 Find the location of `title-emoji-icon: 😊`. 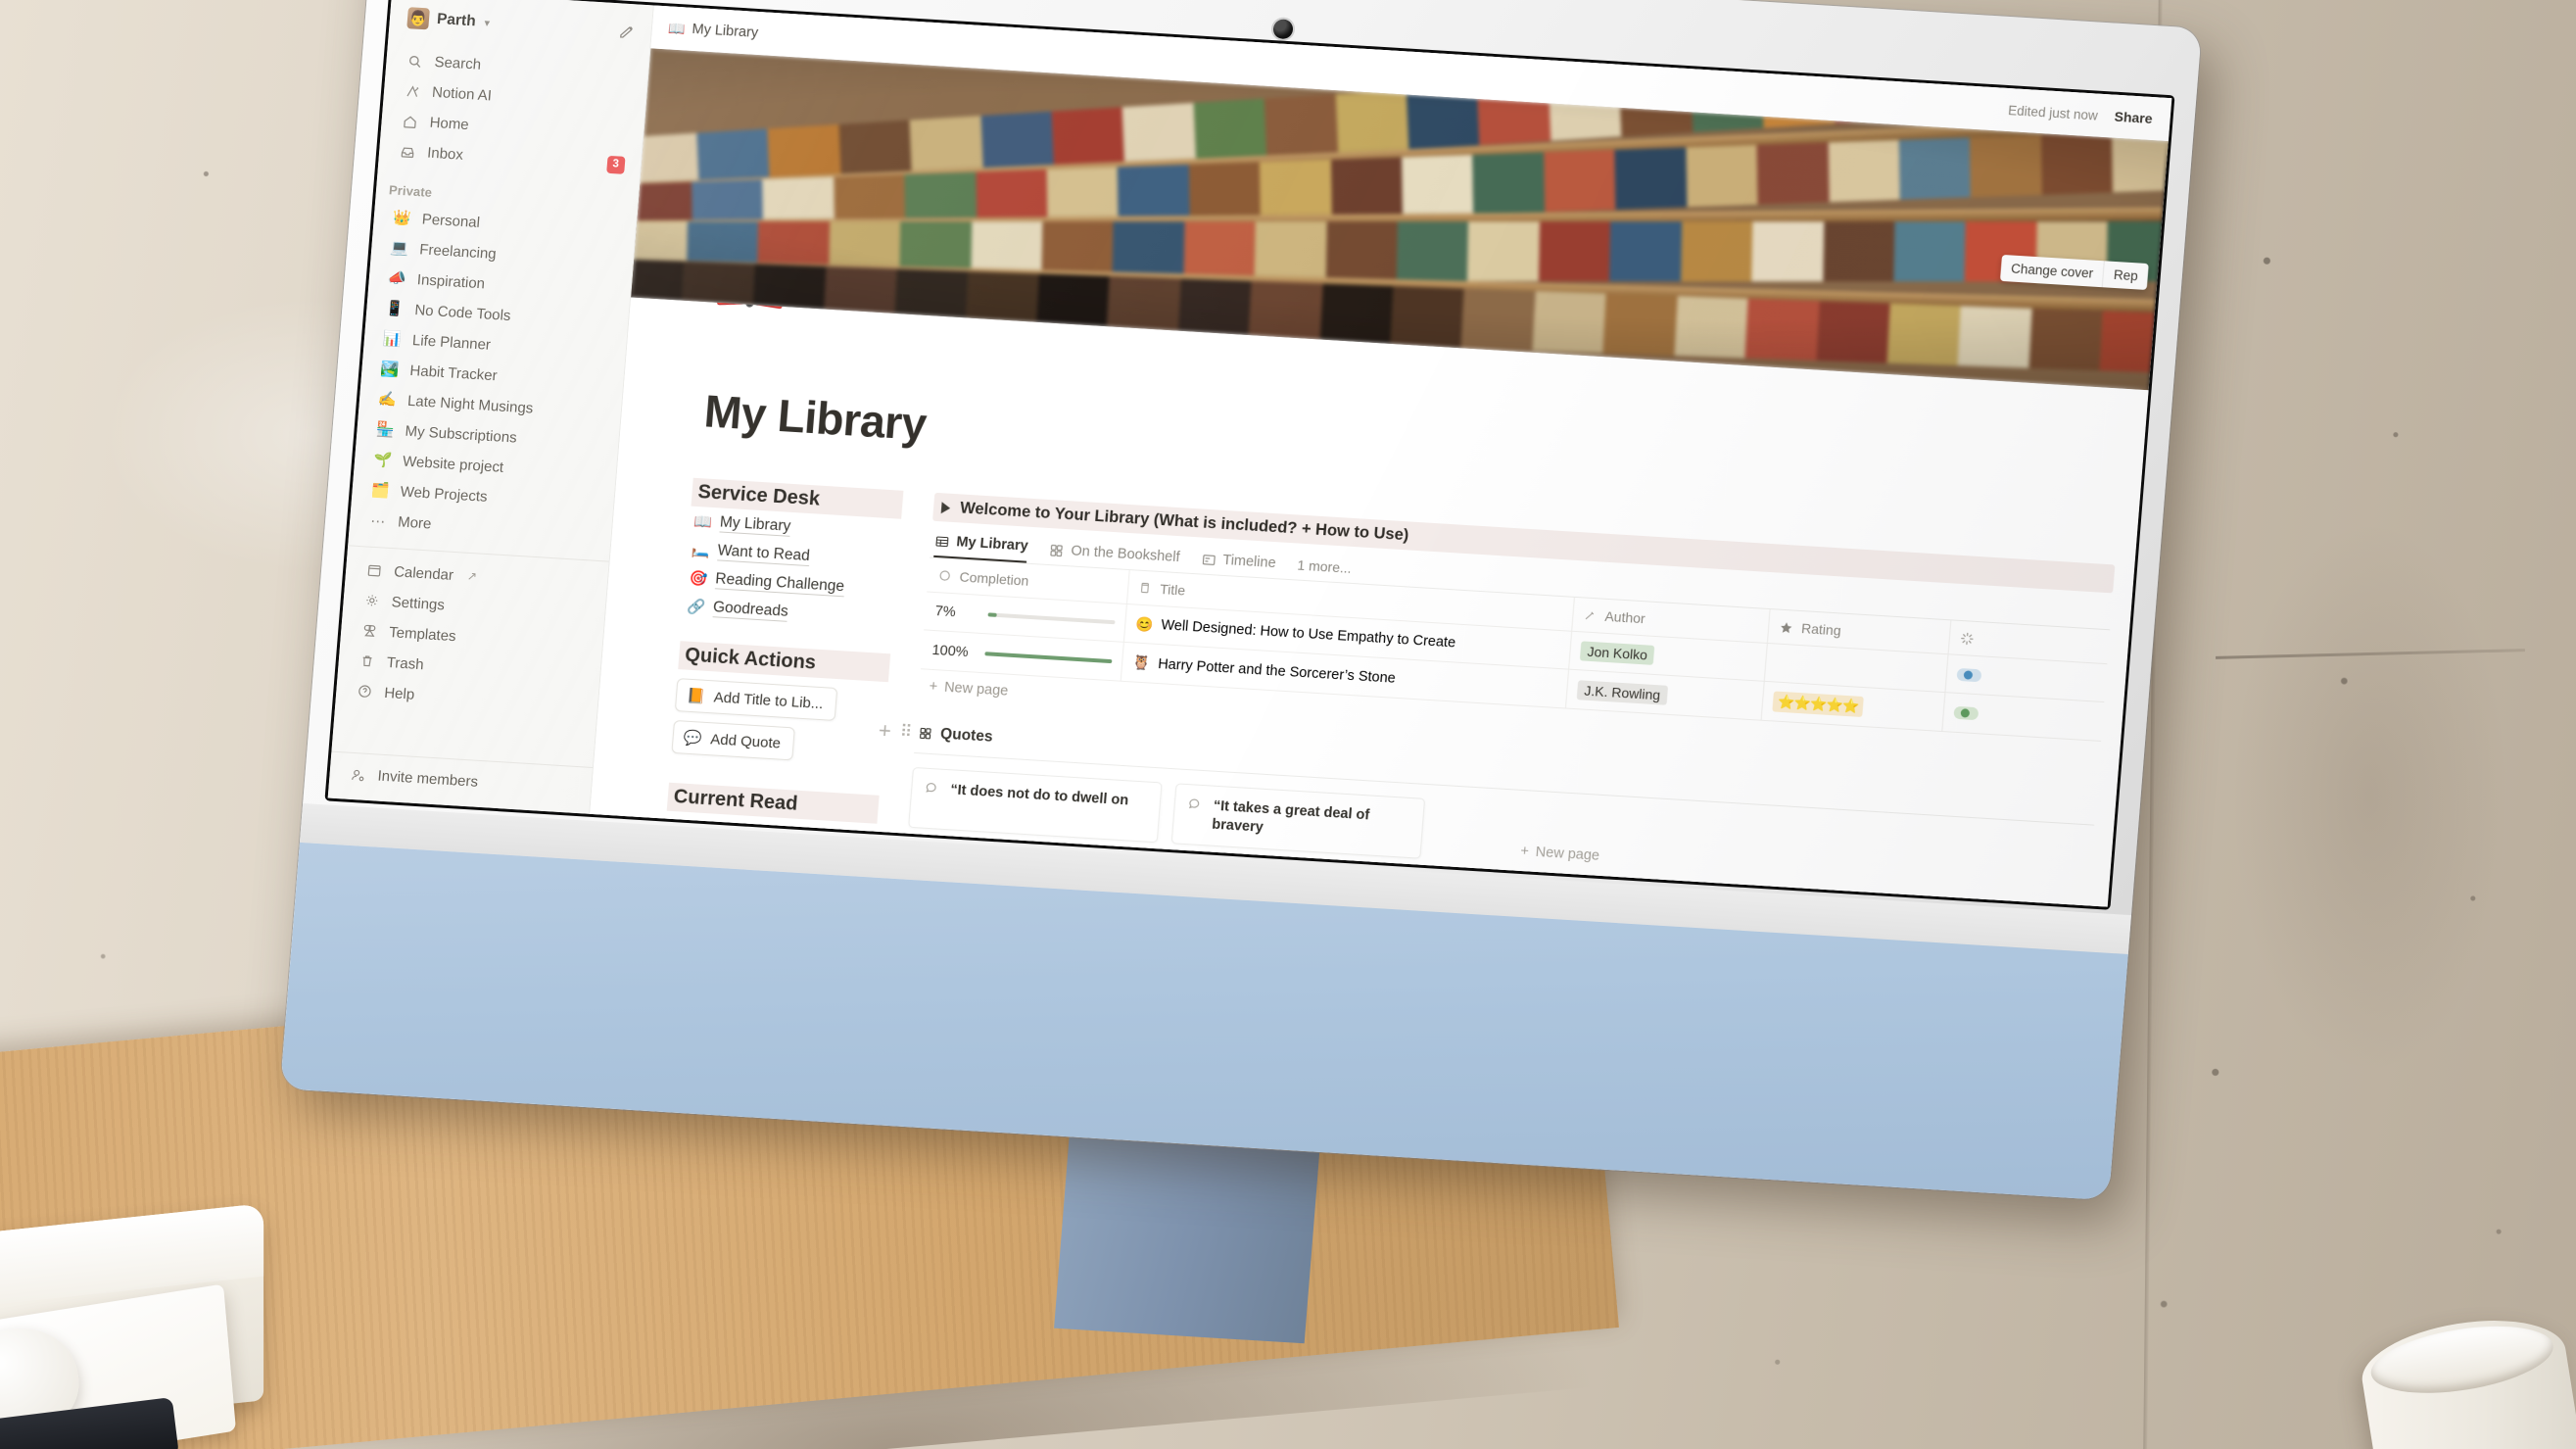

title-emoji-icon: 😊 is located at coordinates (1144, 625).